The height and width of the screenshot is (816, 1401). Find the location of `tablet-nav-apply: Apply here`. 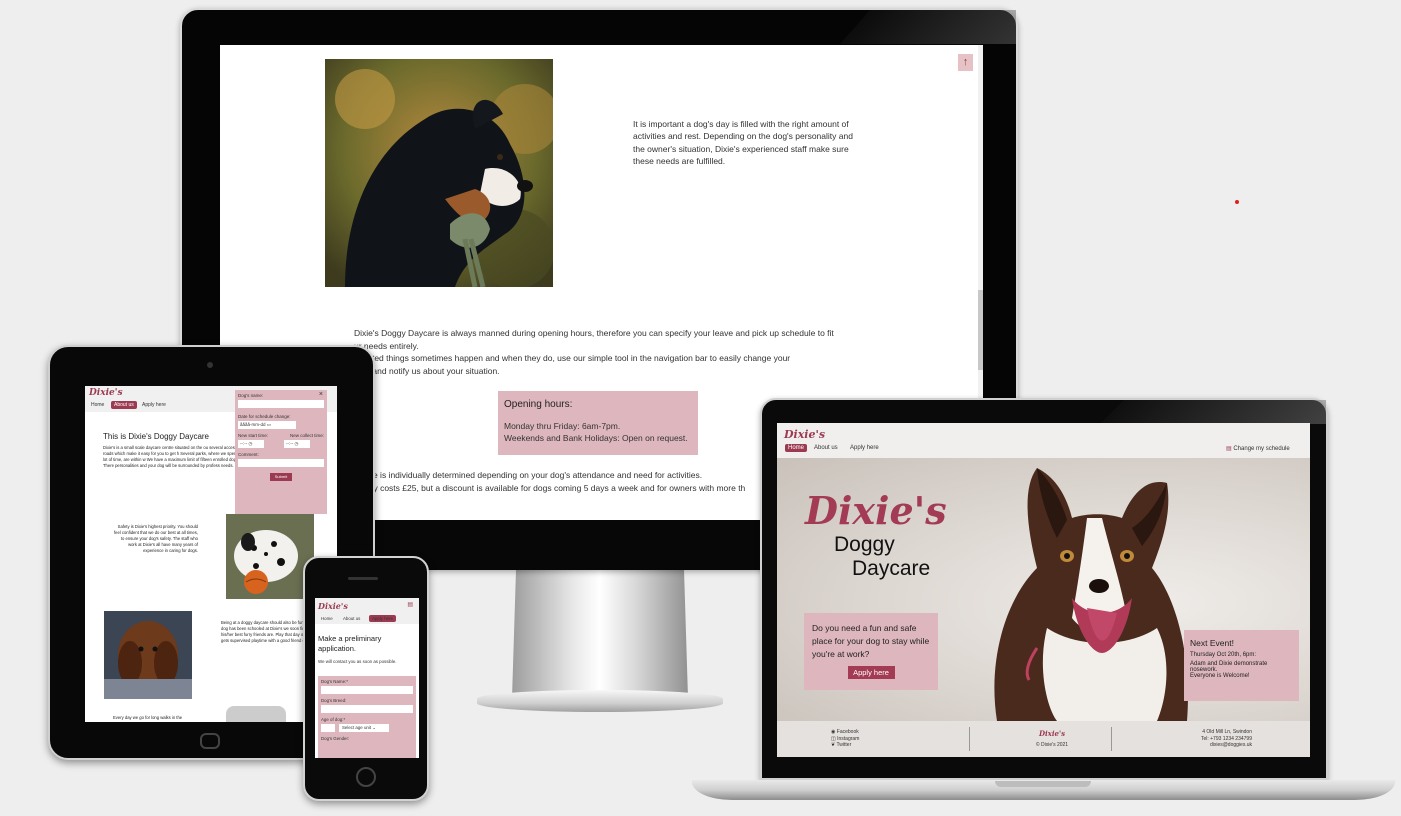

tablet-nav-apply: Apply here is located at coordinates (154, 405).